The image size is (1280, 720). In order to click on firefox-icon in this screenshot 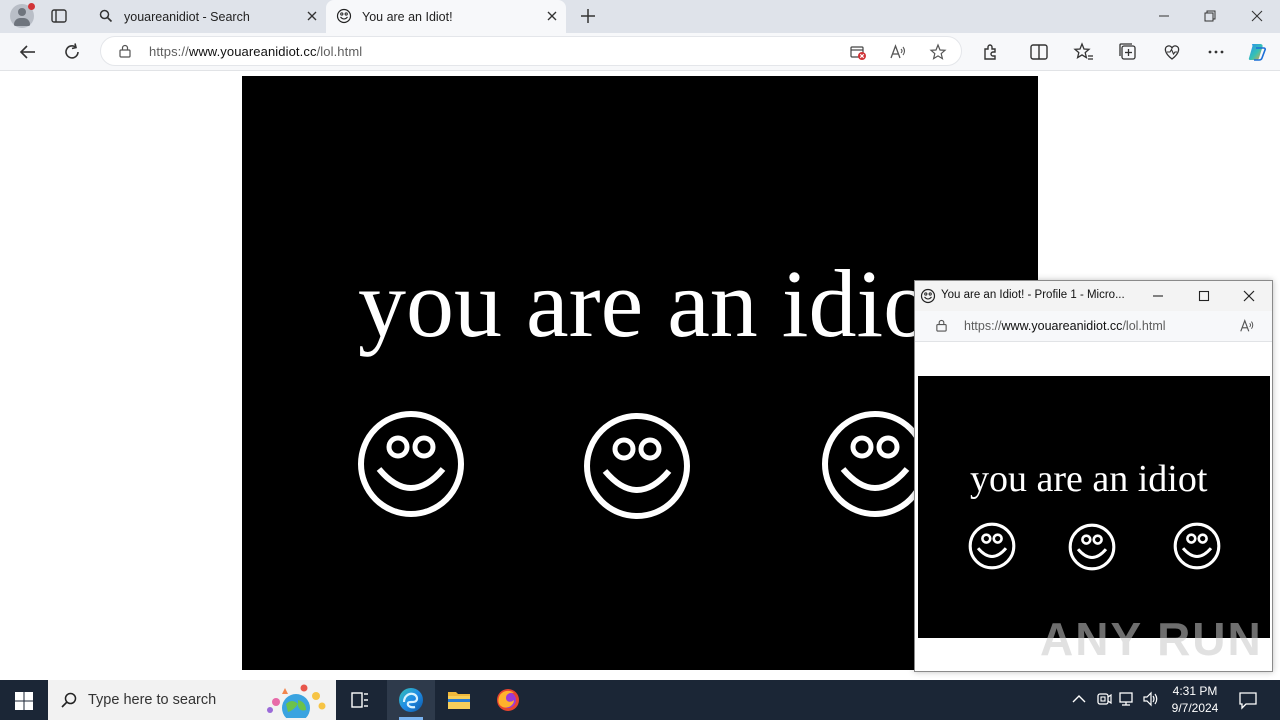, I will do `click(508, 700)`.